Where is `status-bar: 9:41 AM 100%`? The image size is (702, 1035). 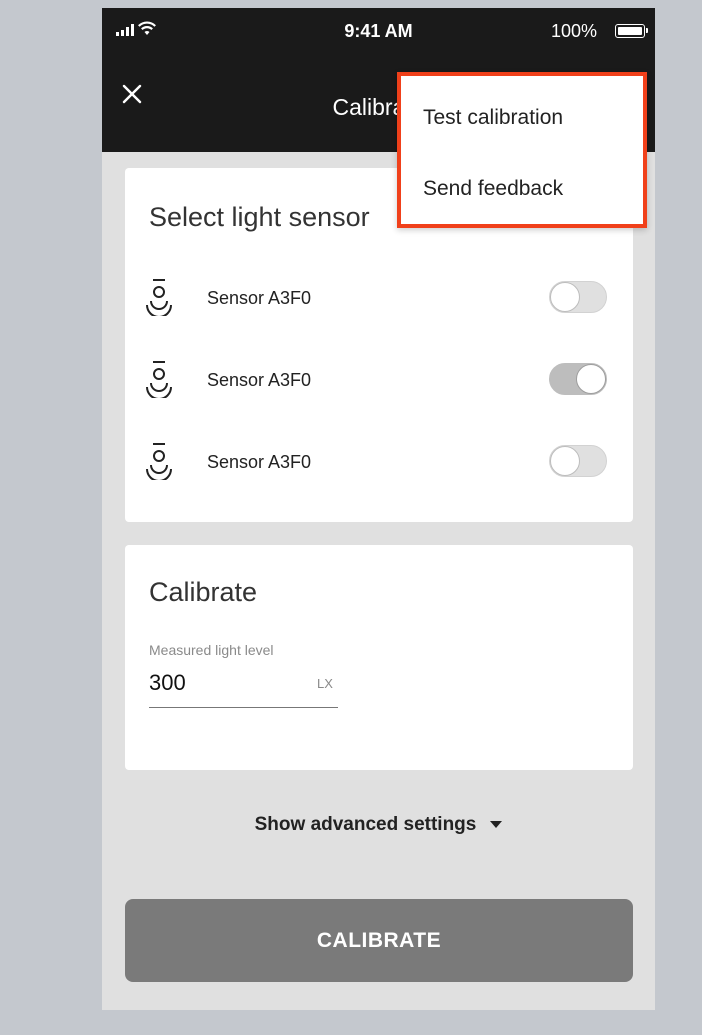
status-bar: 9:41 AM 100% is located at coordinates (378, 31).